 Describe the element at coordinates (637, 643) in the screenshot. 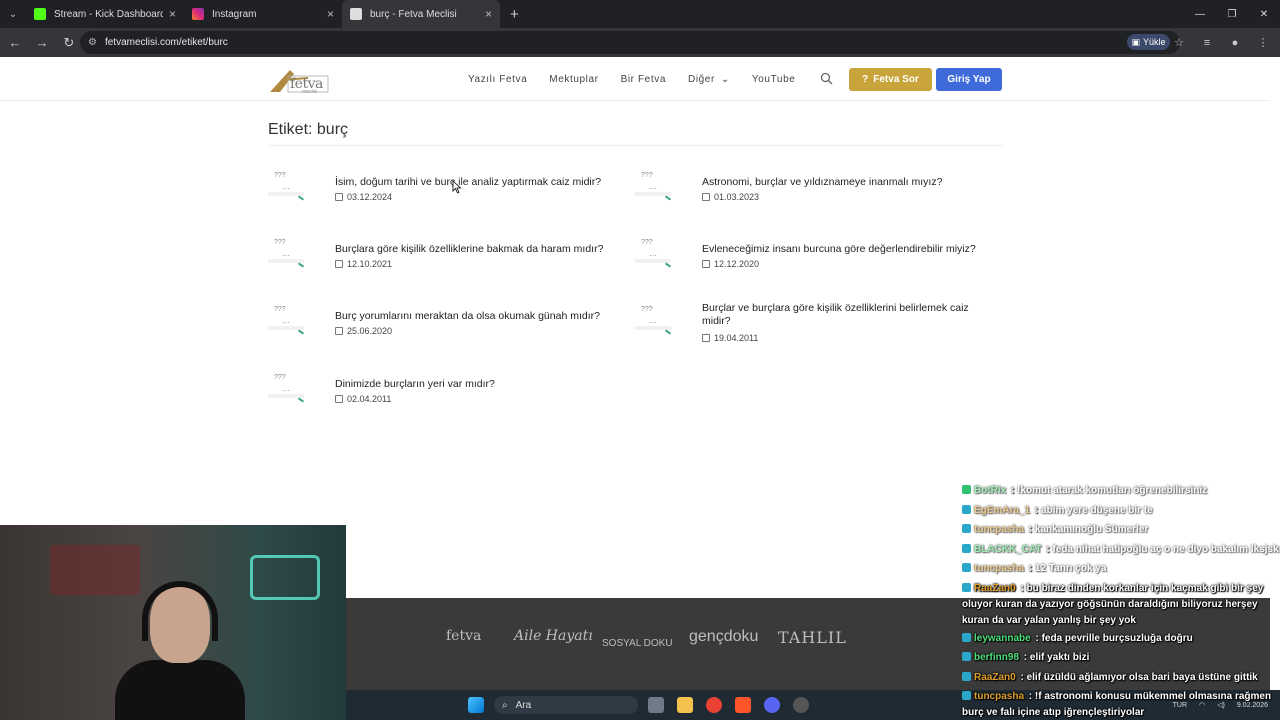

I see `footer-logo-sosyal-doku: SOSYAL DOKU` at that location.